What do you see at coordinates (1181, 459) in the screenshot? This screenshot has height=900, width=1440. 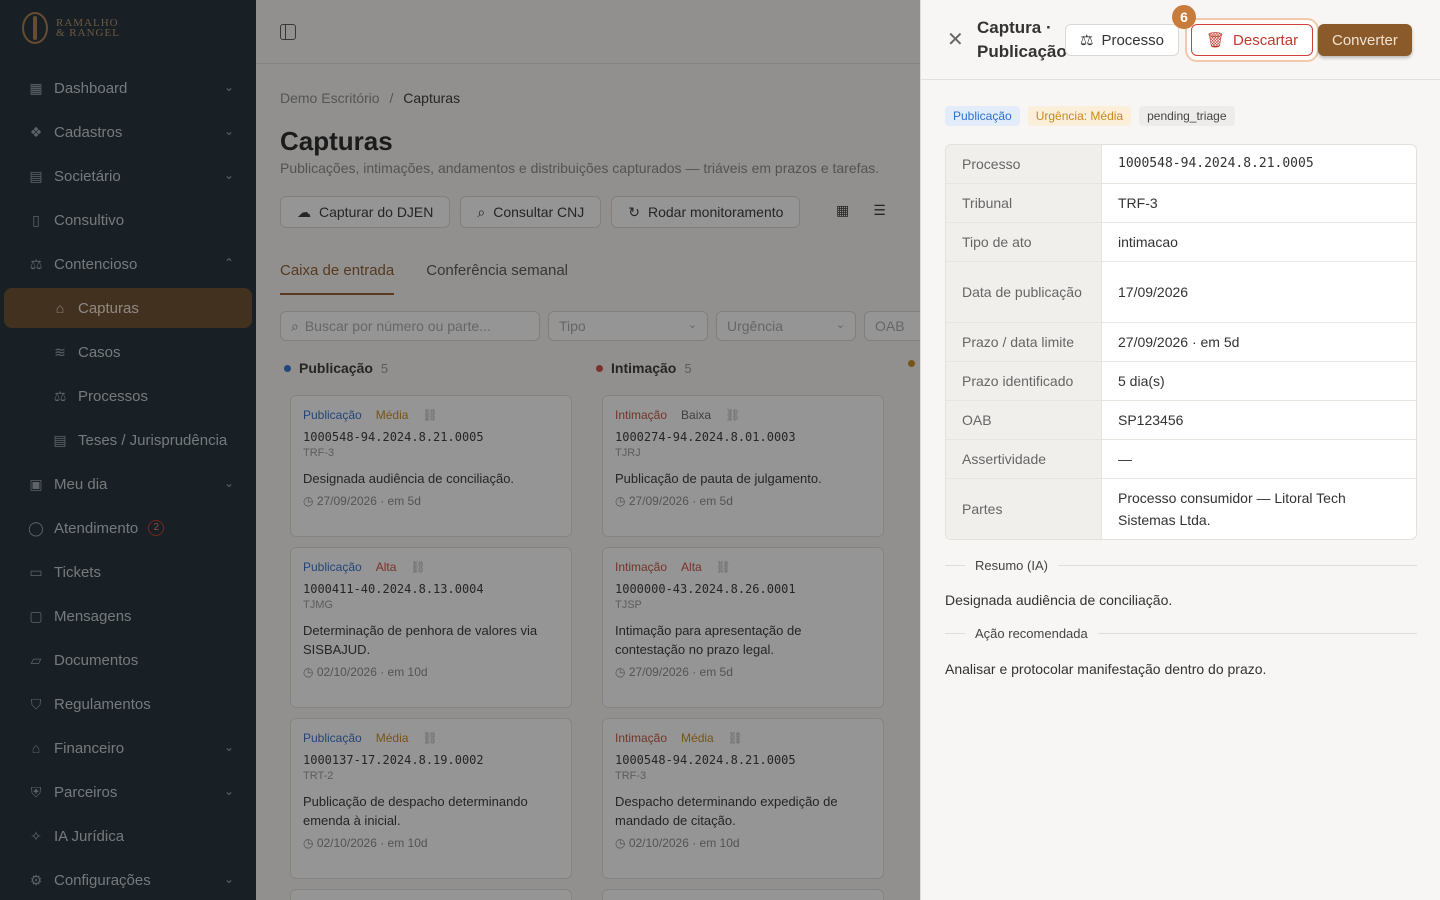 I see `detail-row: Assertividade —` at bounding box center [1181, 459].